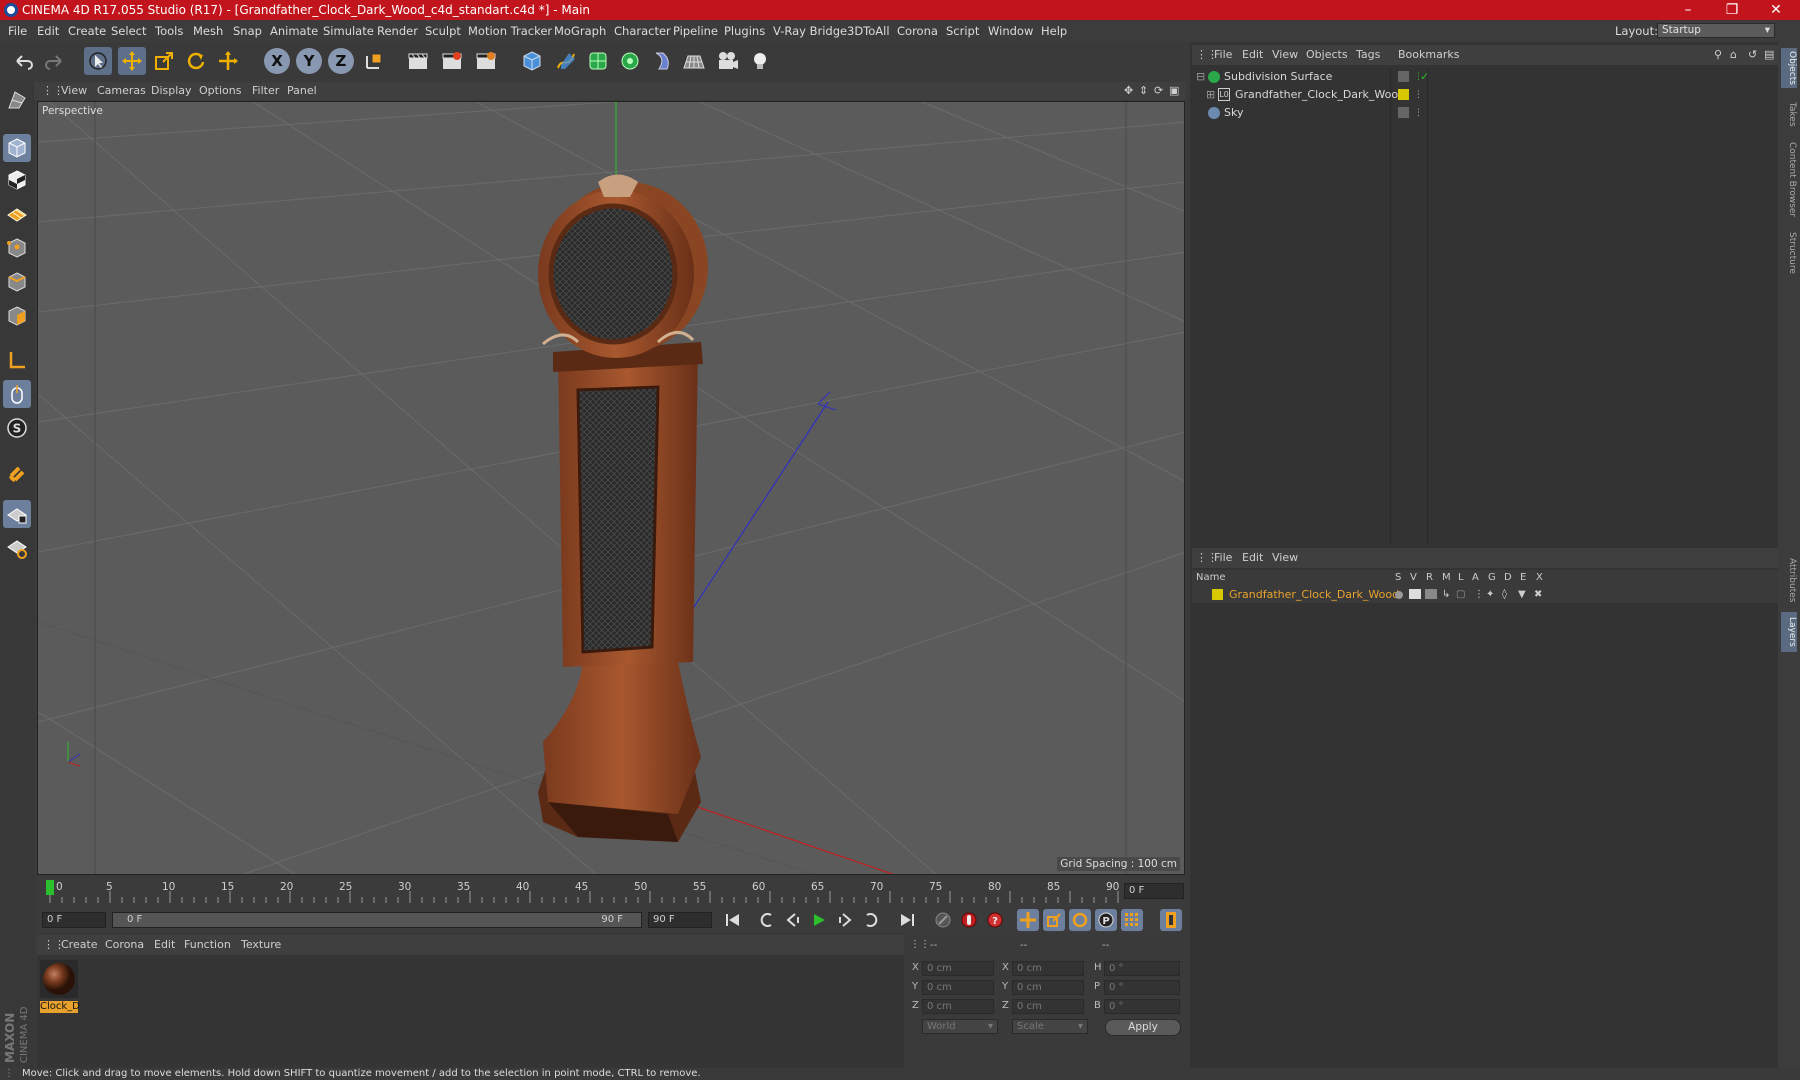 This screenshot has width=1800, height=1080. I want to click on layer-col-v: V, so click(1413, 578).